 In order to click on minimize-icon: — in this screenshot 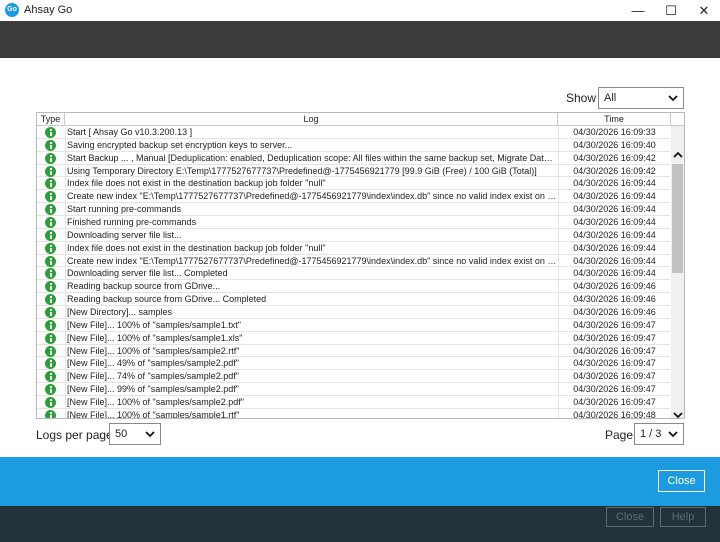, I will do `click(638, 10)`.